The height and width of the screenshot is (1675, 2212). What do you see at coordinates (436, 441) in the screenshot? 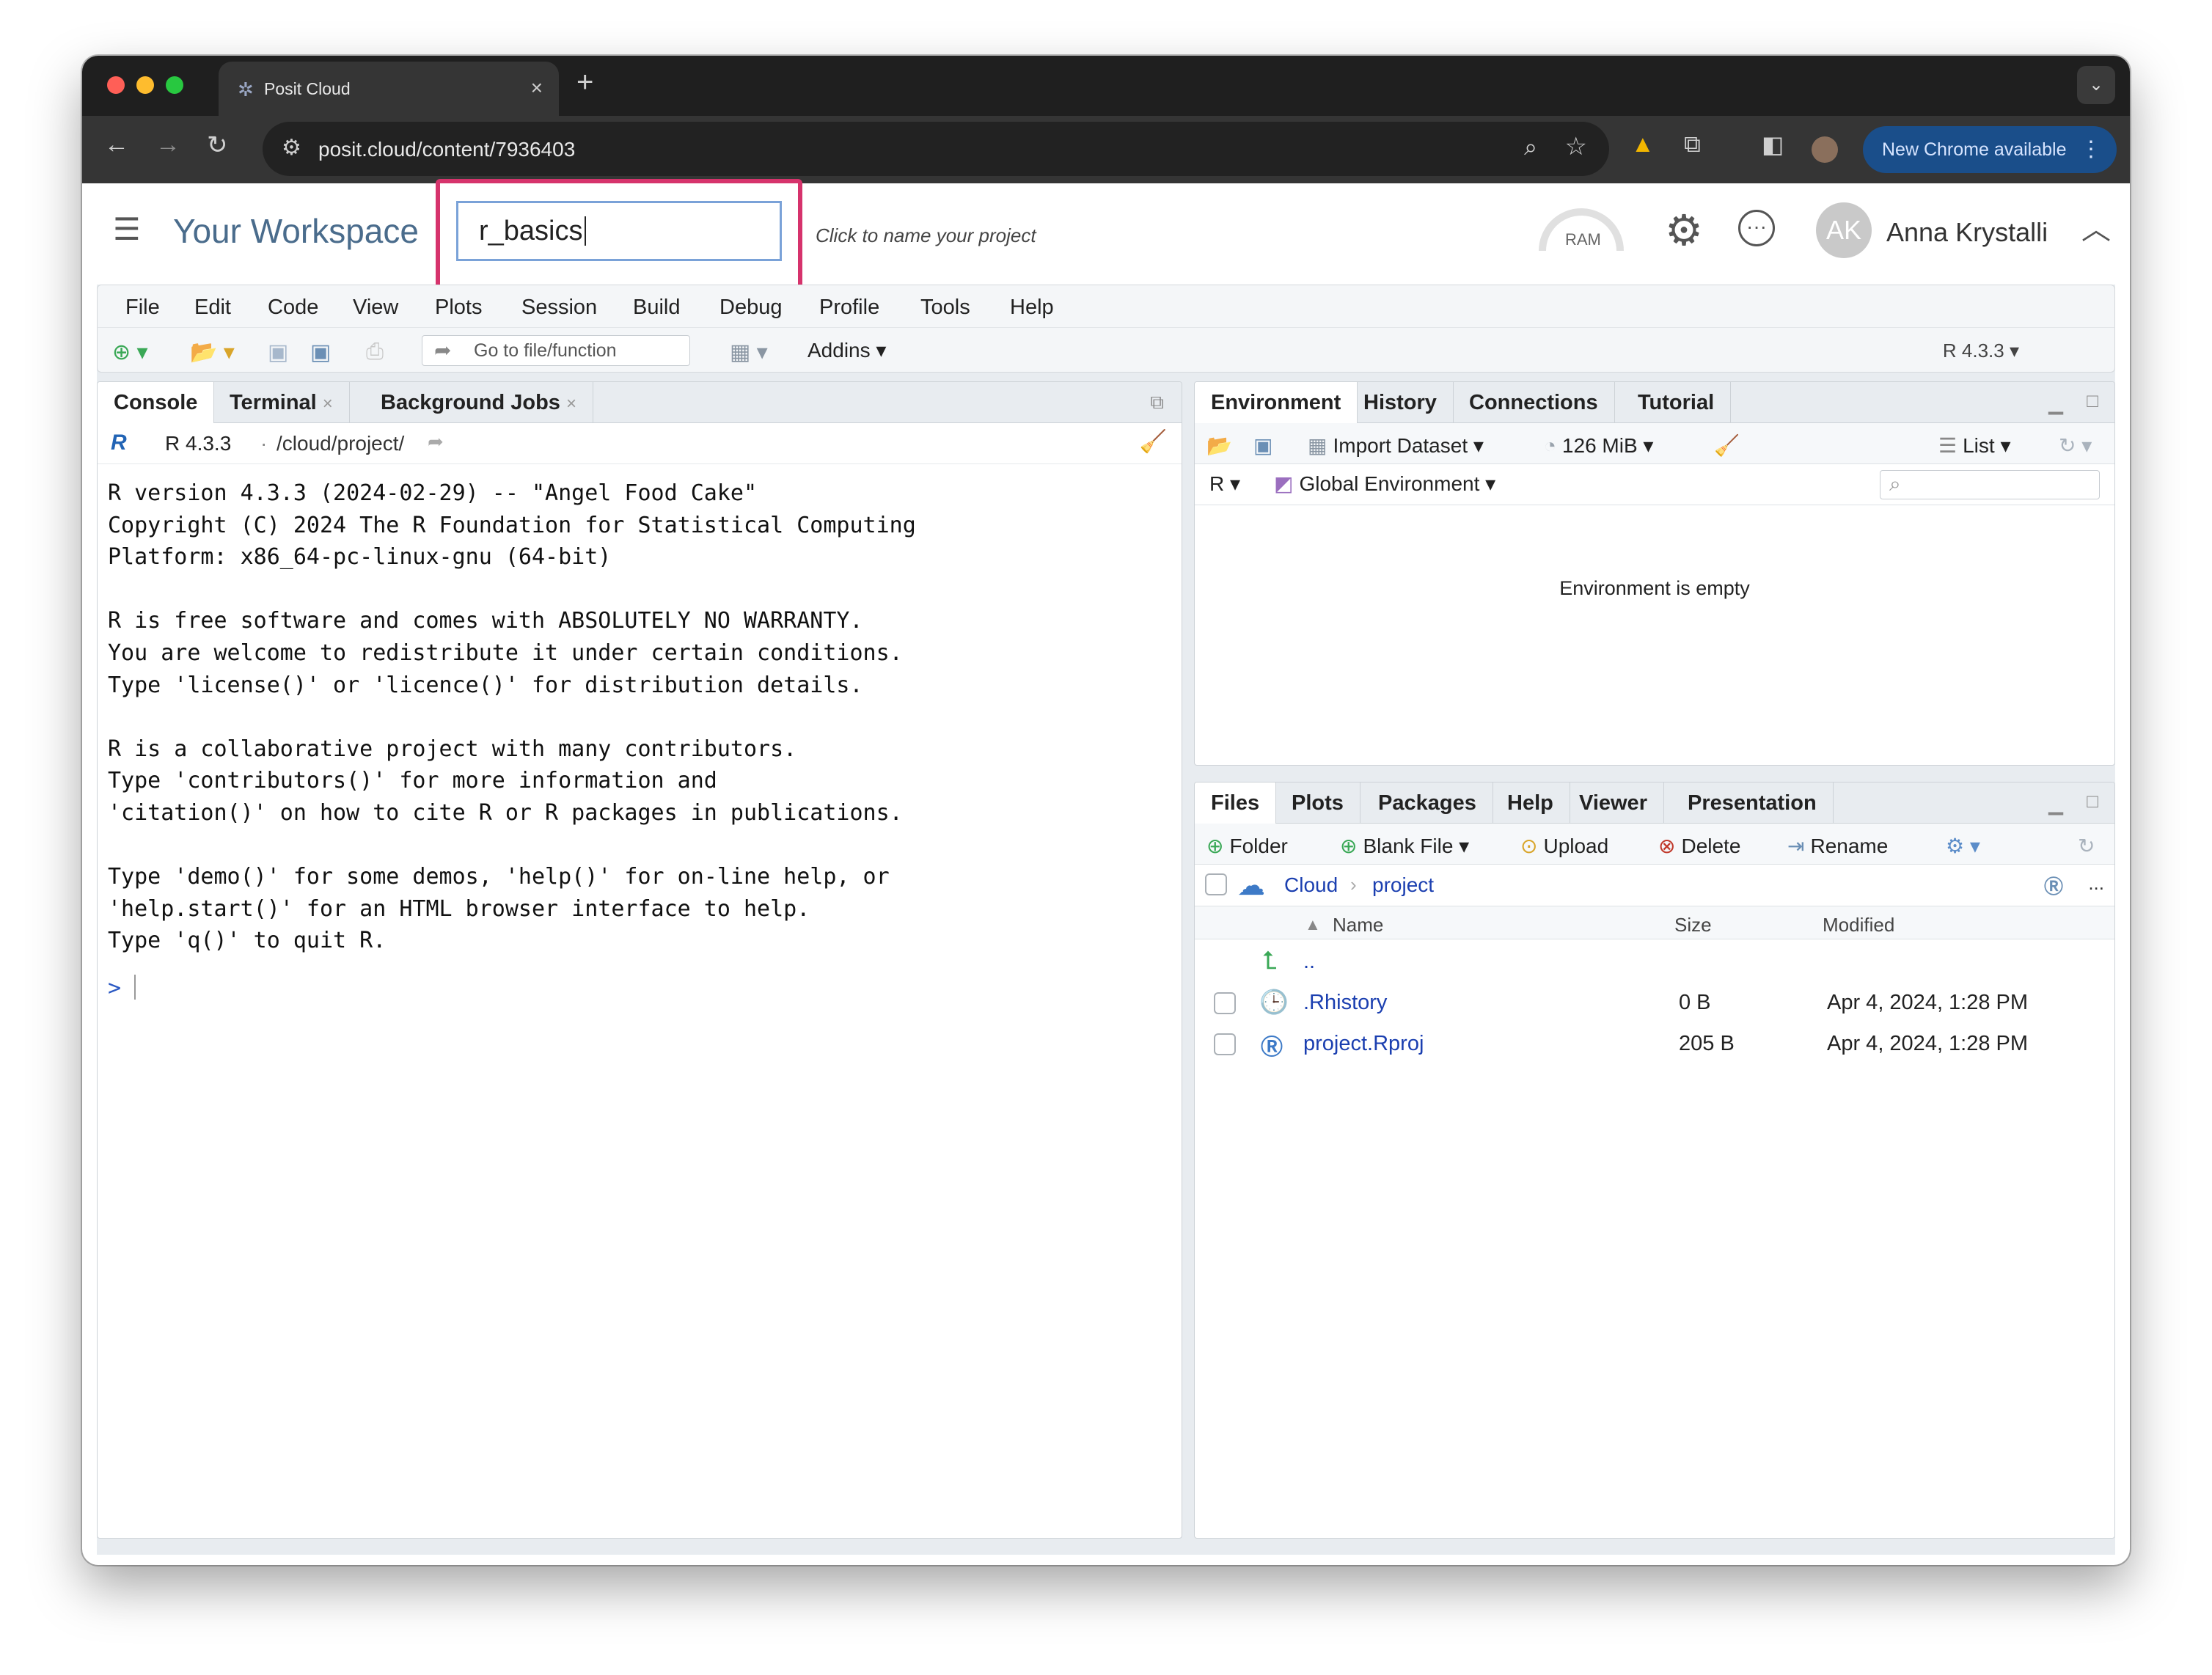
I see `go-to-dir-icon: ➦` at bounding box center [436, 441].